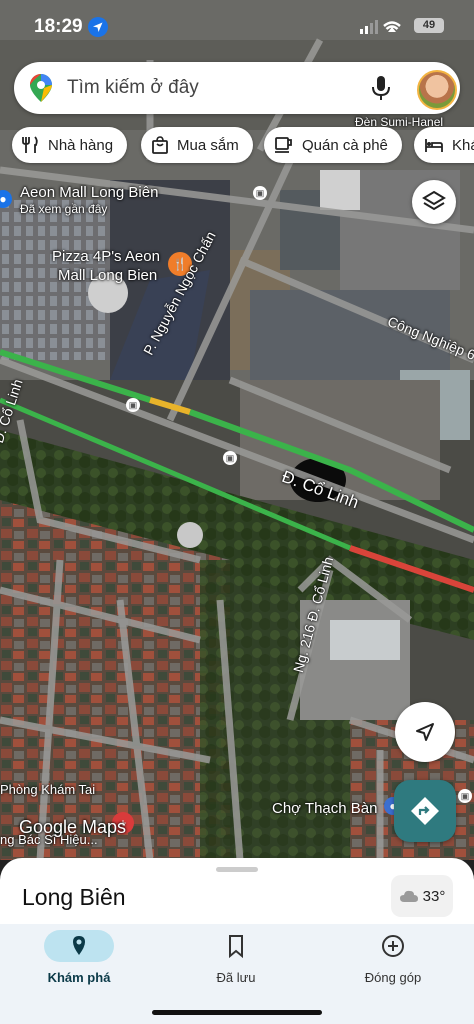  I want to click on signal-wifi-icon, so click(380, 27).